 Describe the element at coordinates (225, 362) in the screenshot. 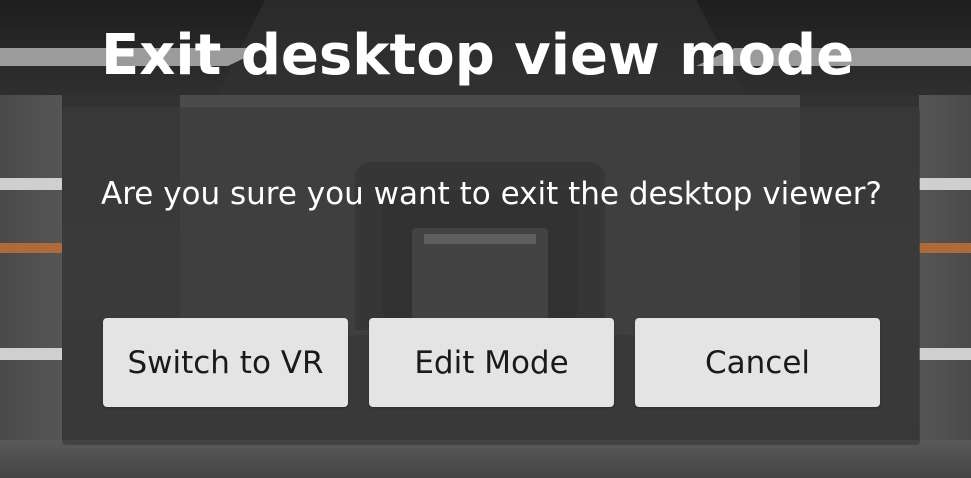

I see `switch-to-vr-button: Switch to VR` at that location.